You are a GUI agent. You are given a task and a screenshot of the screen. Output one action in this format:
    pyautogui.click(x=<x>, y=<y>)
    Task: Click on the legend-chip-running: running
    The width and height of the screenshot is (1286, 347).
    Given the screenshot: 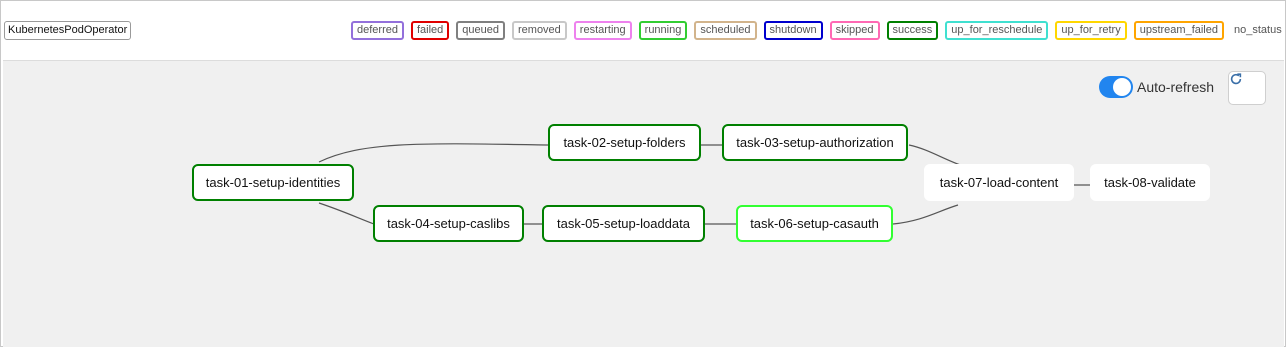 What is the action you would take?
    pyautogui.click(x=663, y=30)
    